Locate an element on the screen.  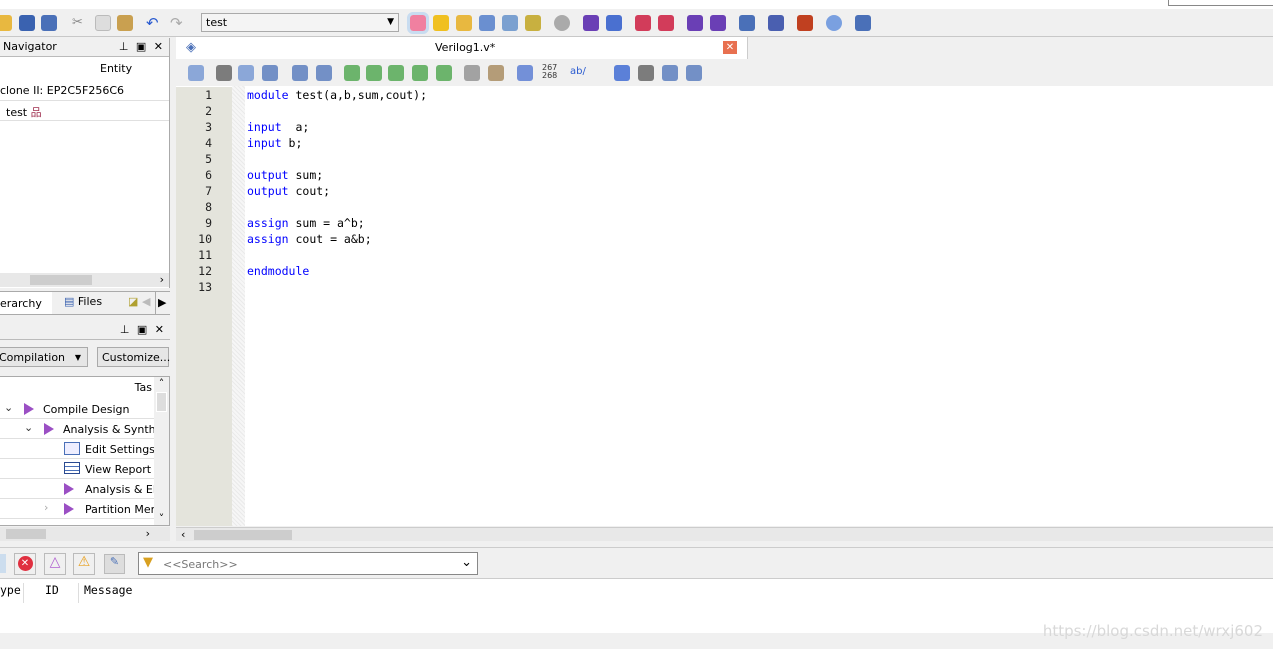
chevron-left-icon: ‹ is located at coordinates (183, 534).